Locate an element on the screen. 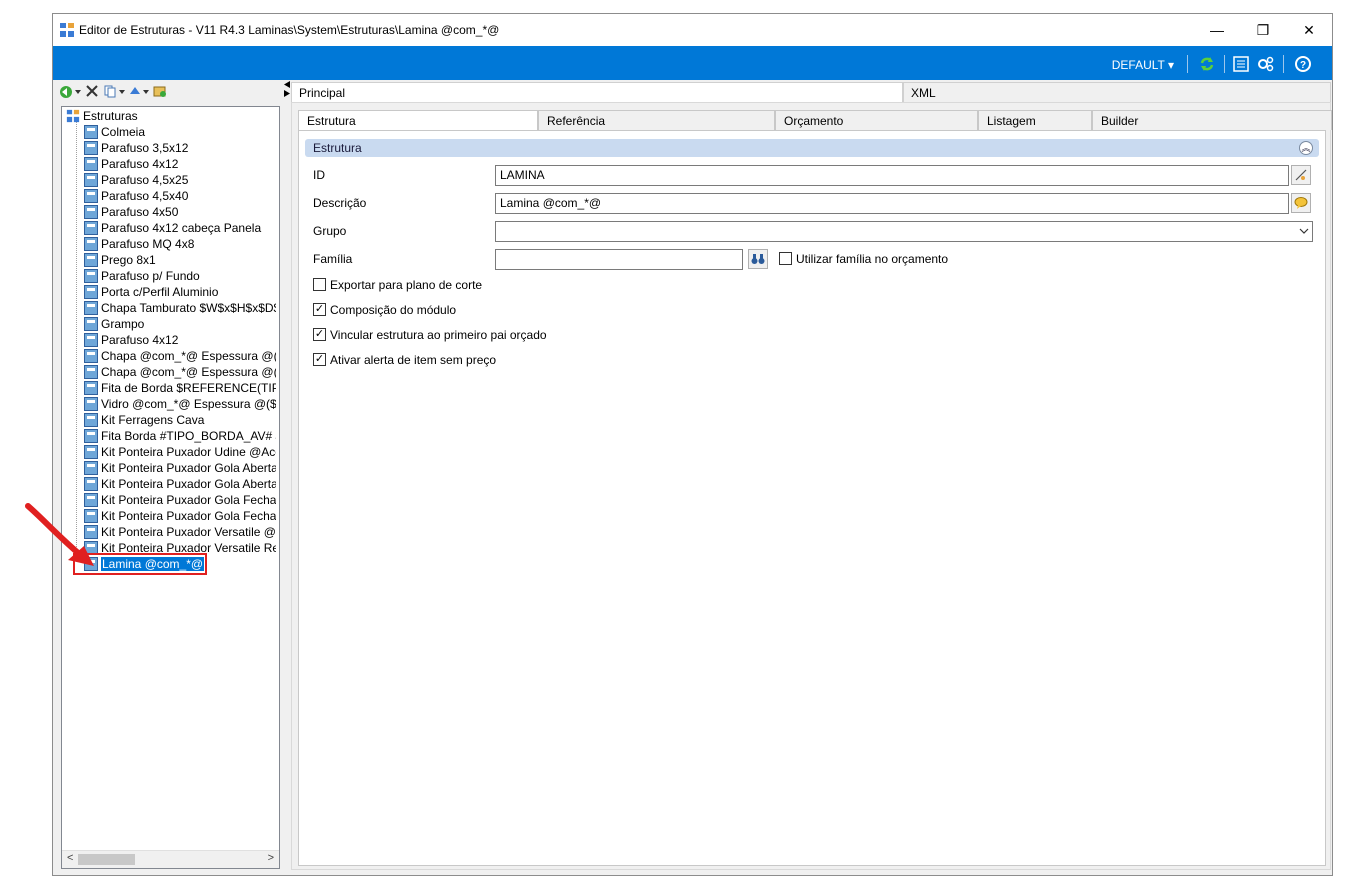  checkbox-label: Ativar alerta de item sem preço is located at coordinates (413, 360).